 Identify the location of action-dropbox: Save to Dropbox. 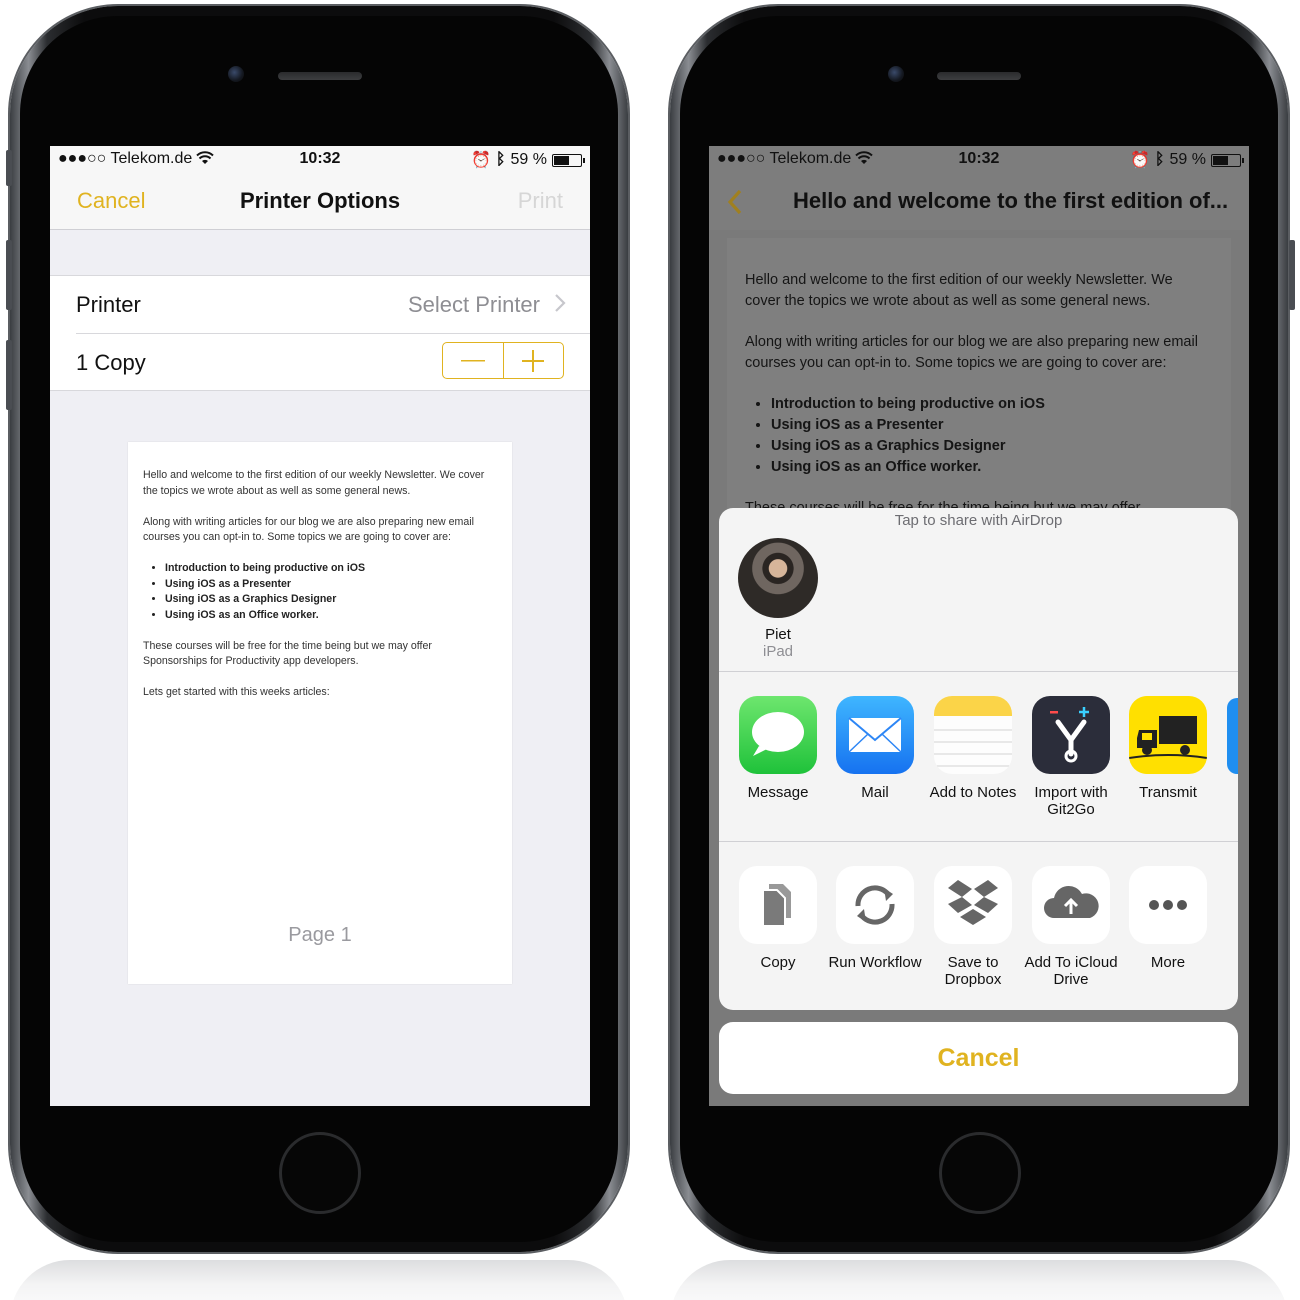
(973, 927).